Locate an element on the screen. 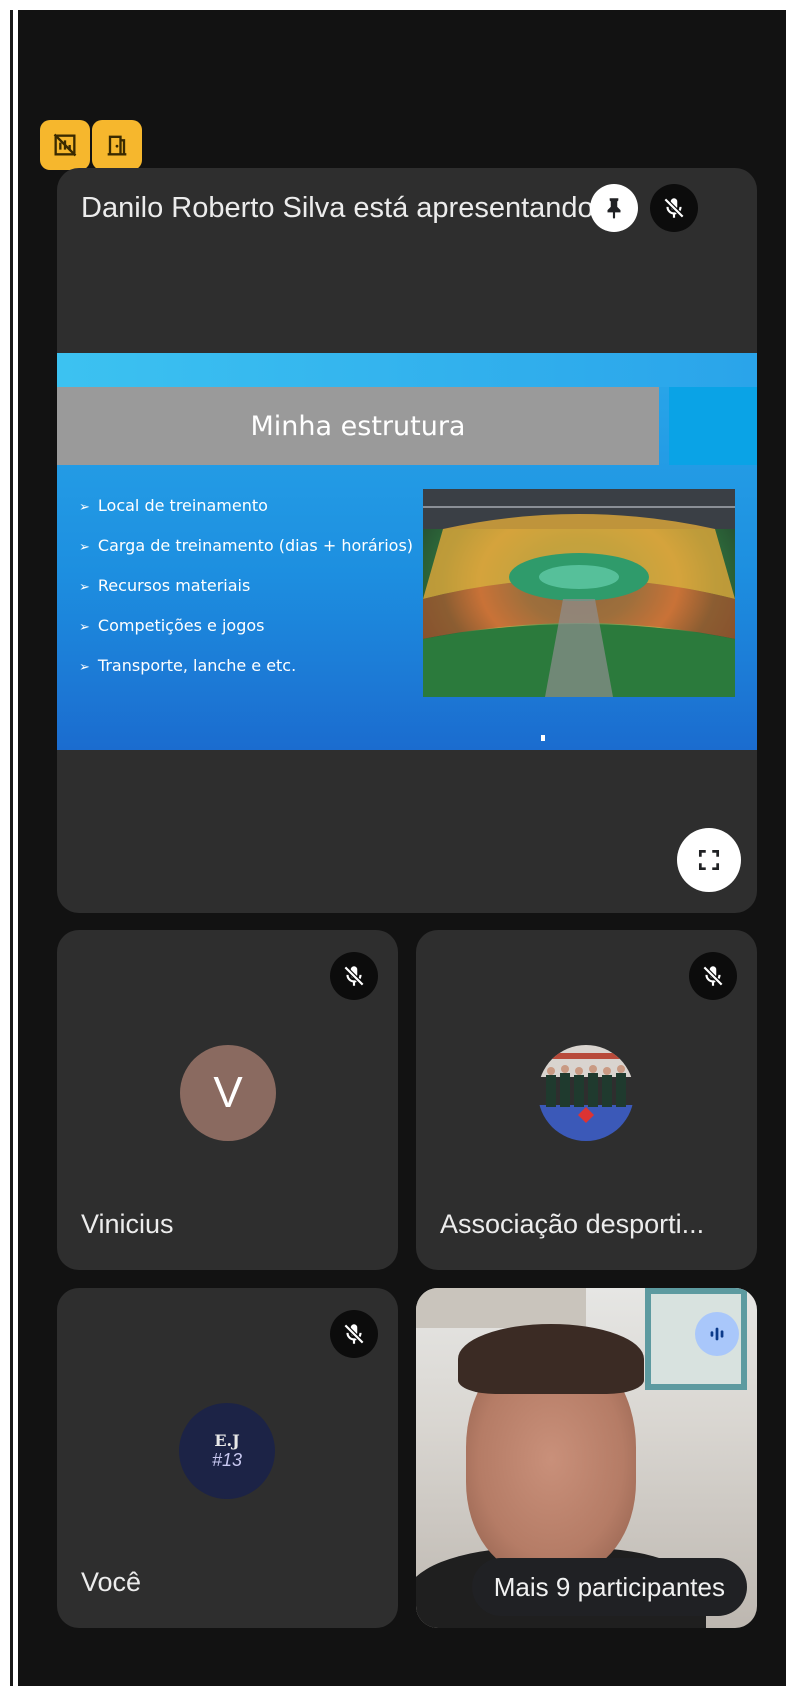  fullscreen-icon is located at coordinates (709, 860).